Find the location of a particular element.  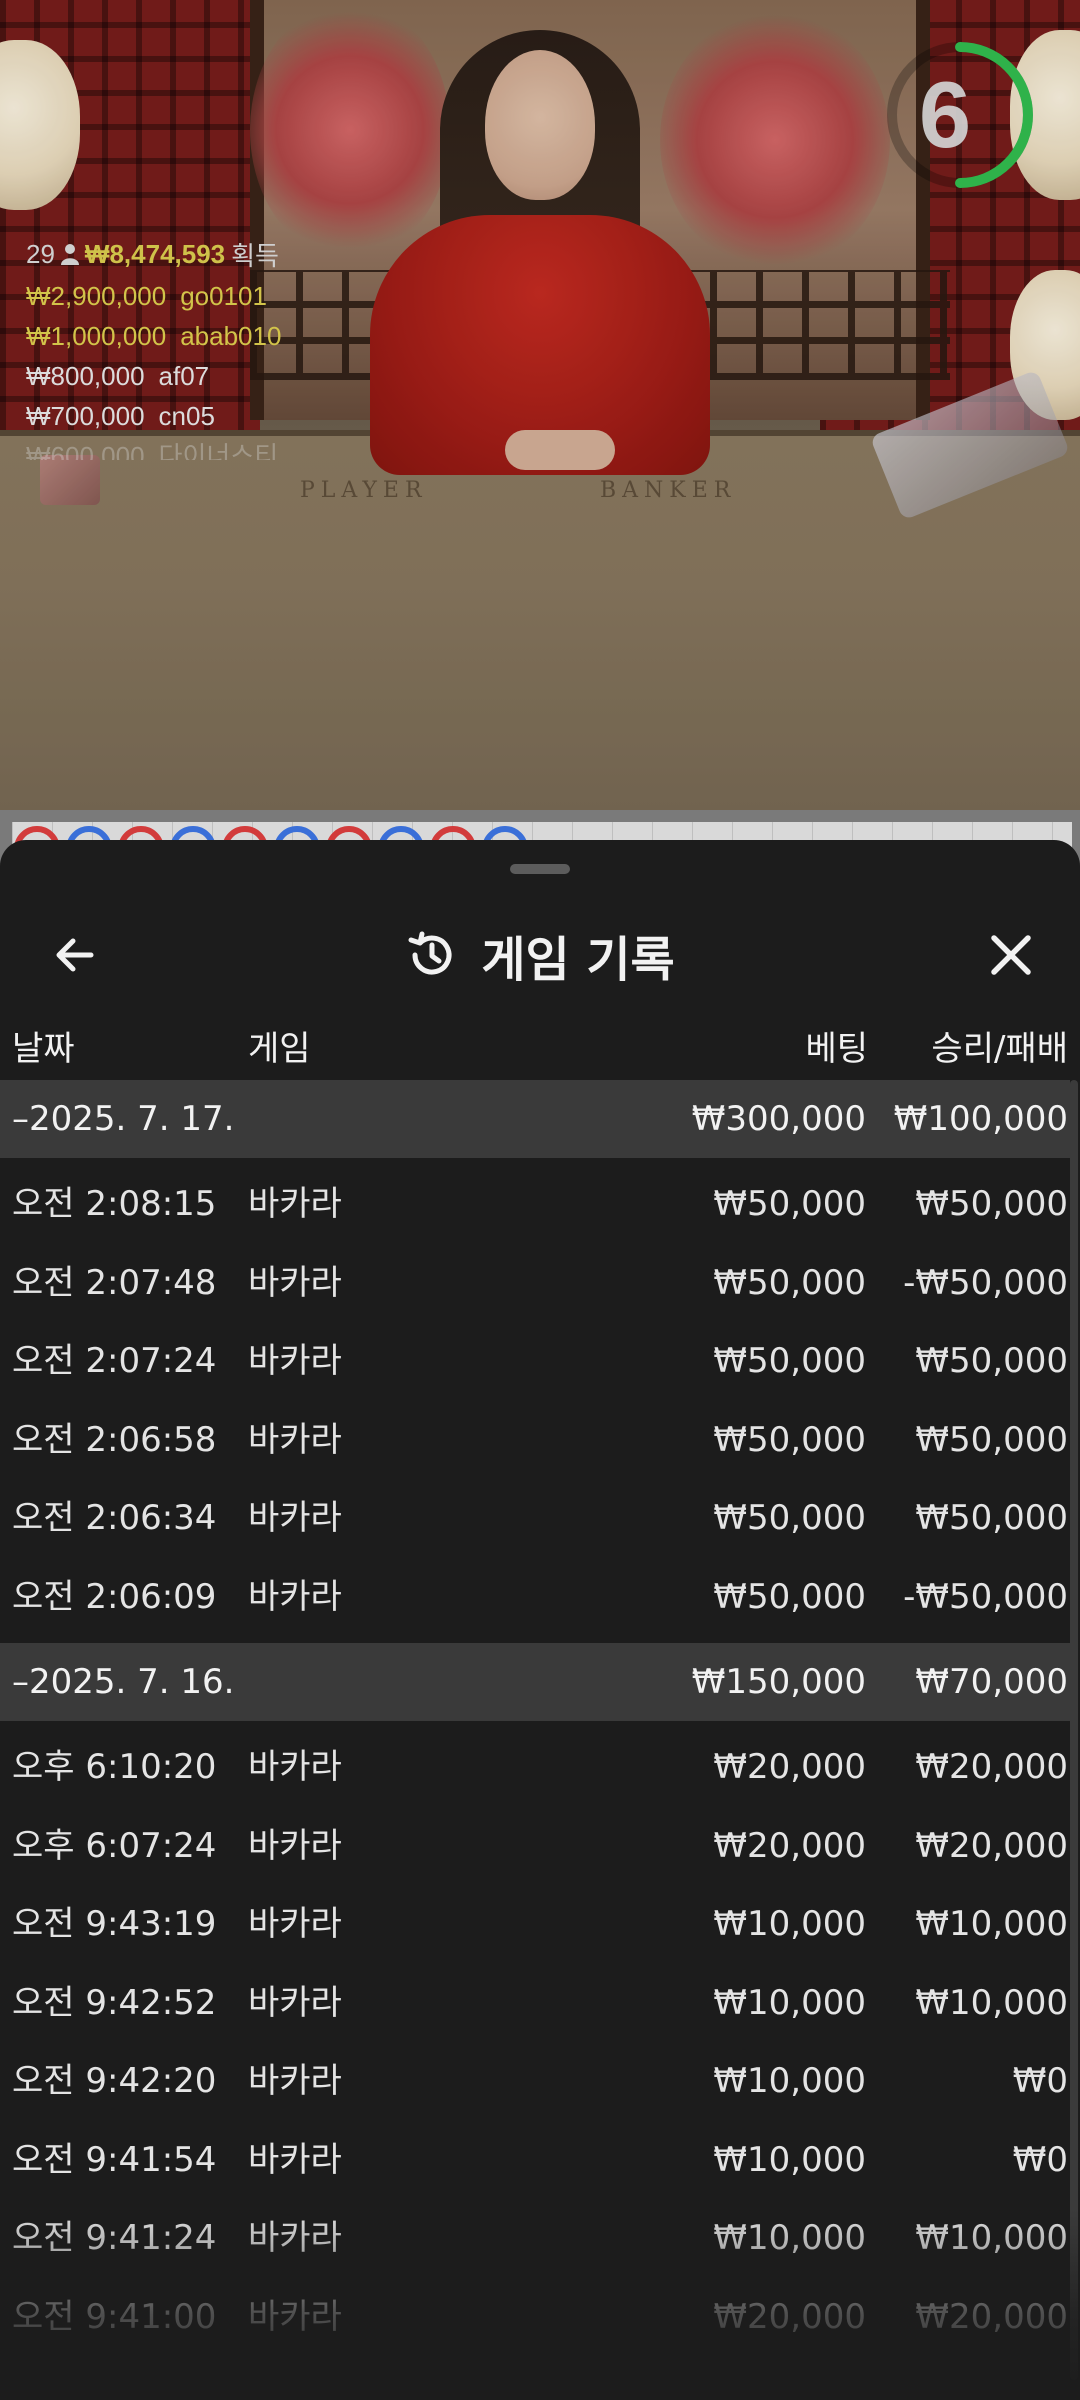

column-headers: 날짜 게임 베팅 승리/패배 is located at coordinates (540, 1045).